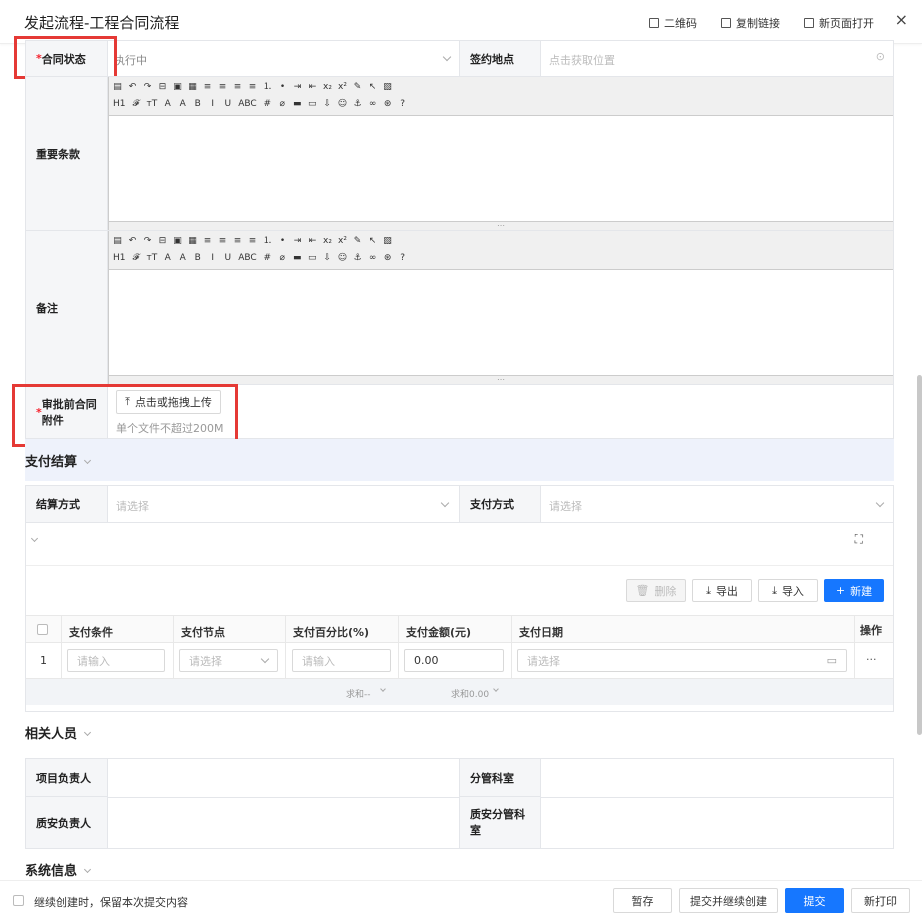  I want to click on print-button: 新打印, so click(880, 900).